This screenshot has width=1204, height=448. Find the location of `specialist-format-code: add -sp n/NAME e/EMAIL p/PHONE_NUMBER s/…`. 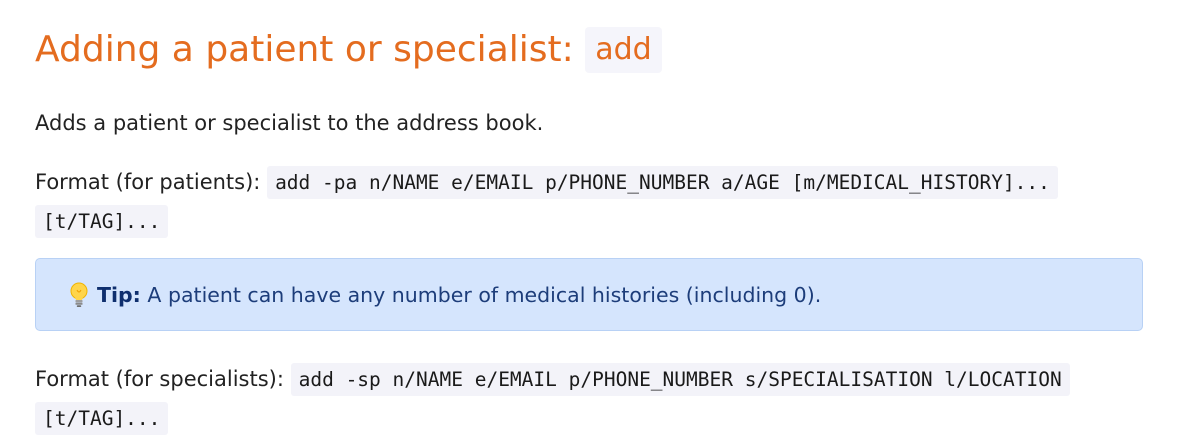

specialist-format-code: add -sp n/NAME e/EMAIL p/PHONE_NUMBER s/… is located at coordinates (680, 379).